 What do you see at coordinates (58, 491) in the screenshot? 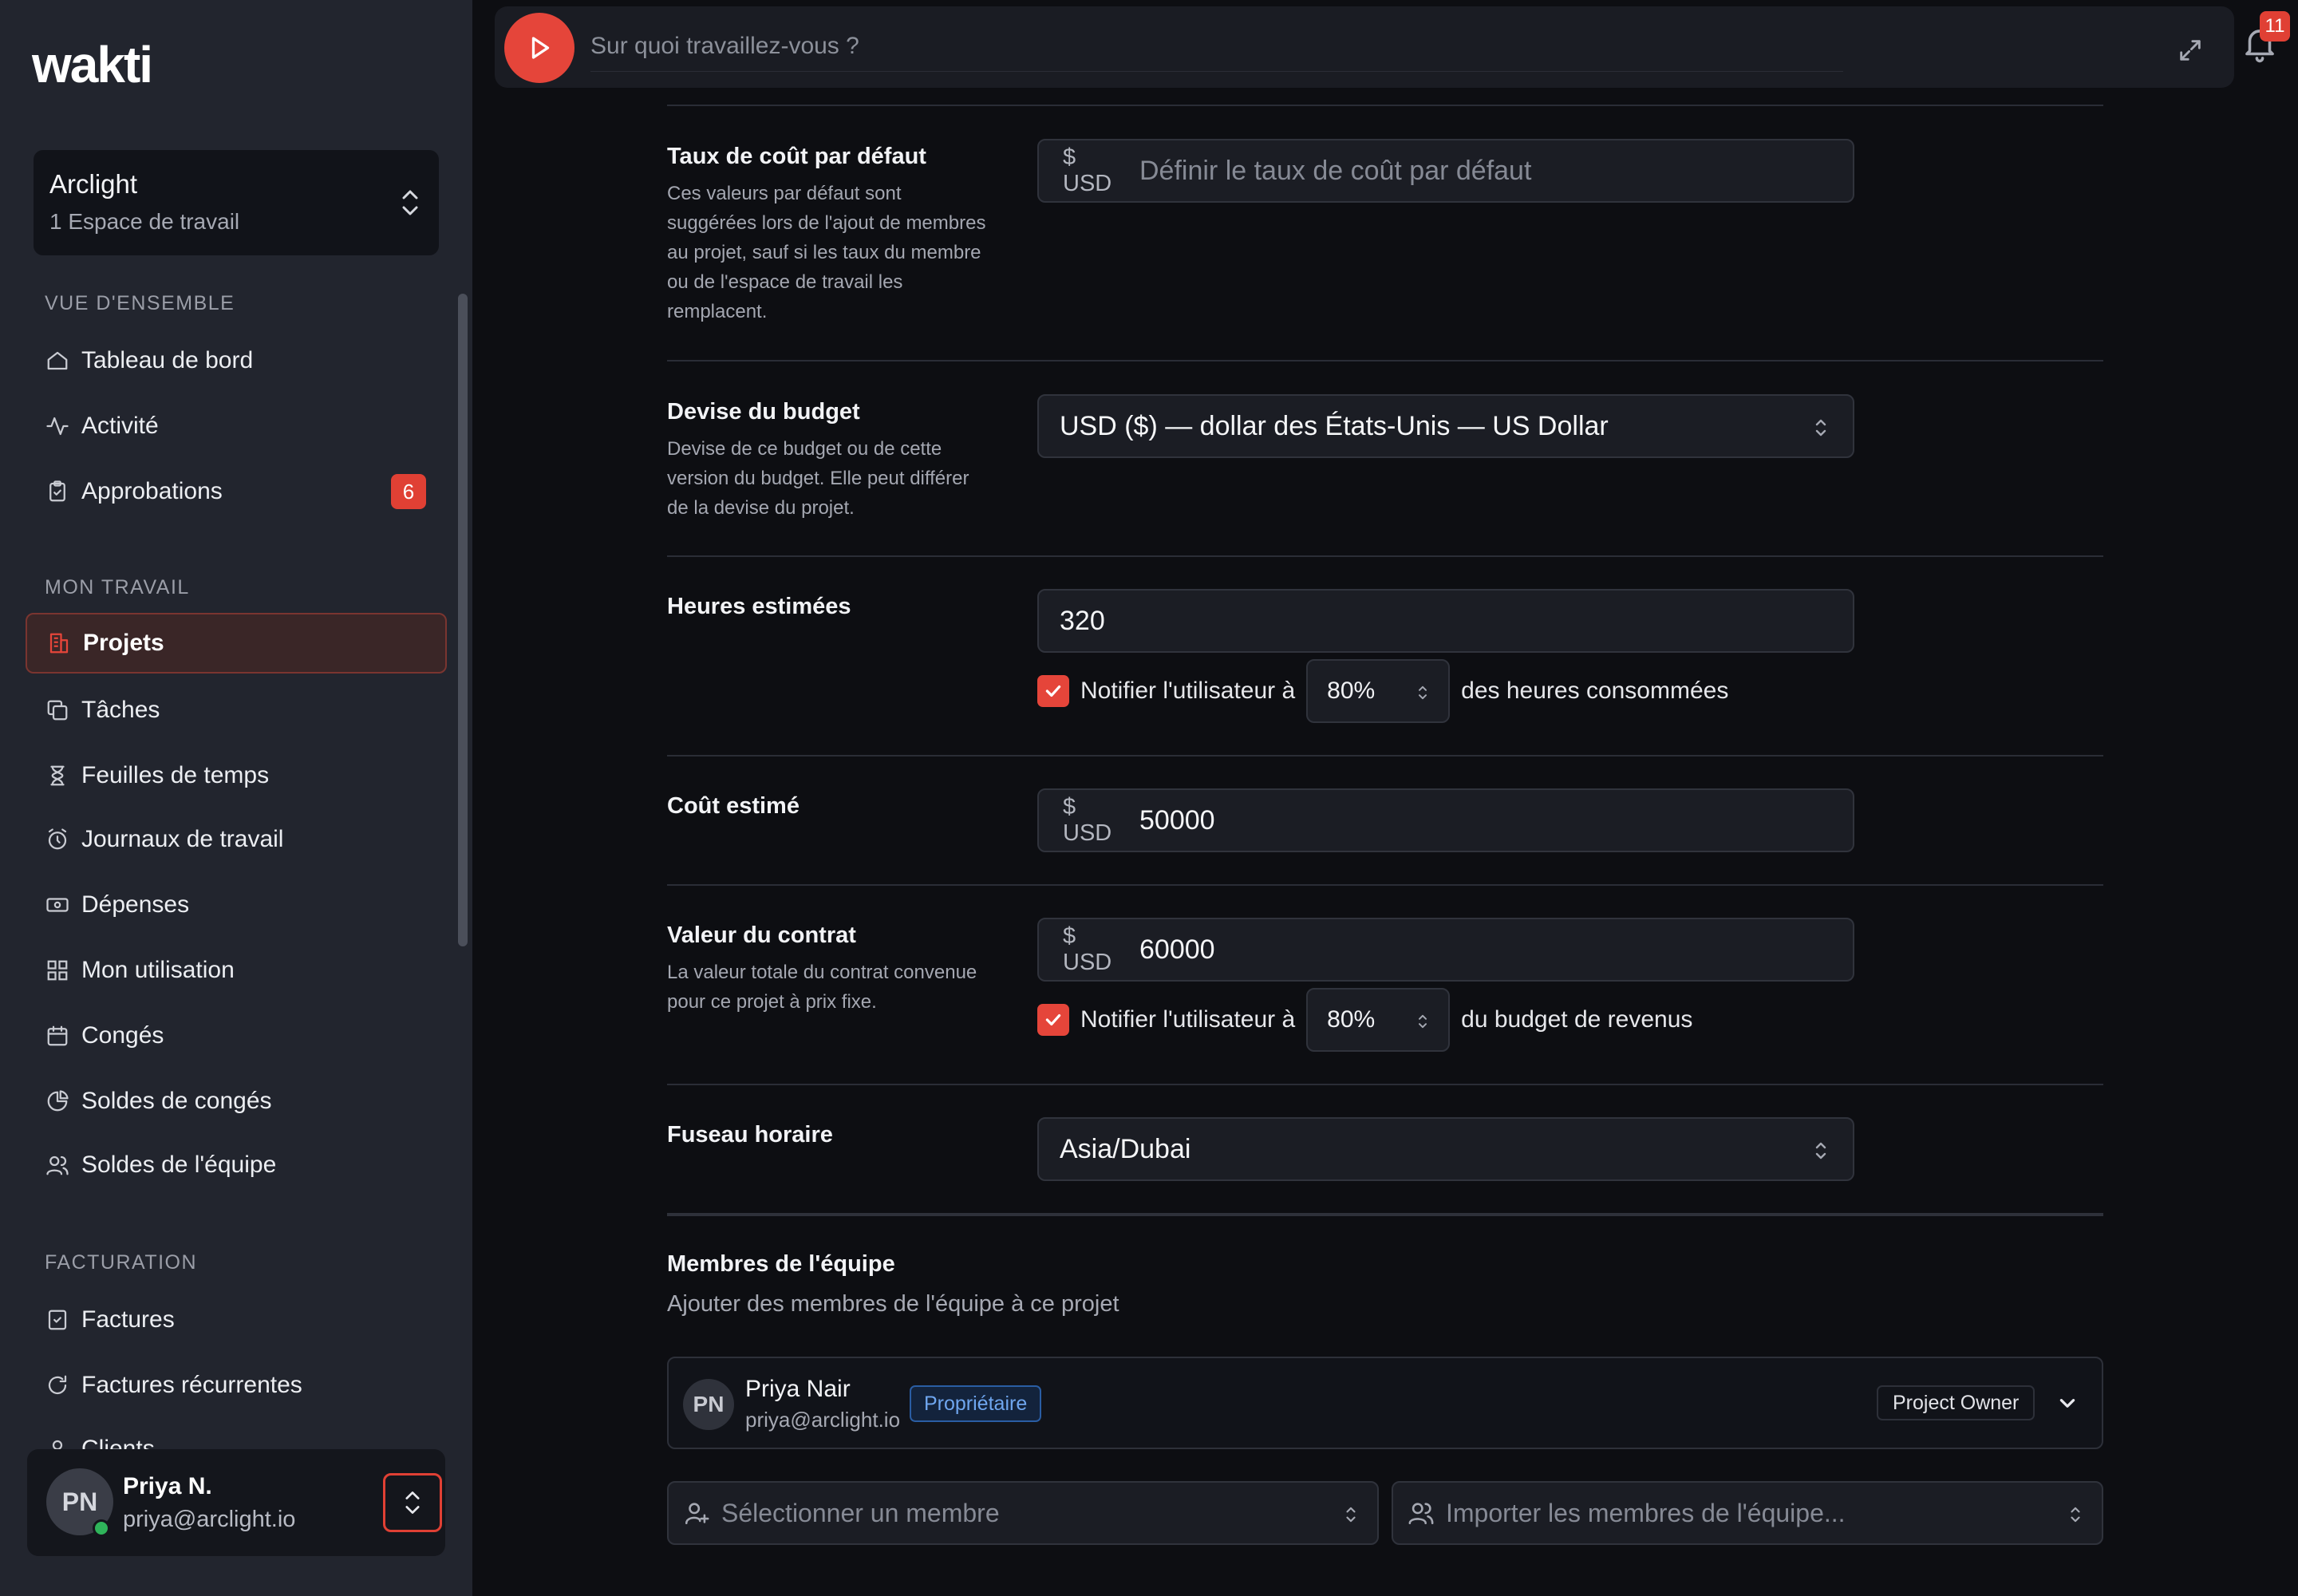
I see `clipboard-check-icon` at bounding box center [58, 491].